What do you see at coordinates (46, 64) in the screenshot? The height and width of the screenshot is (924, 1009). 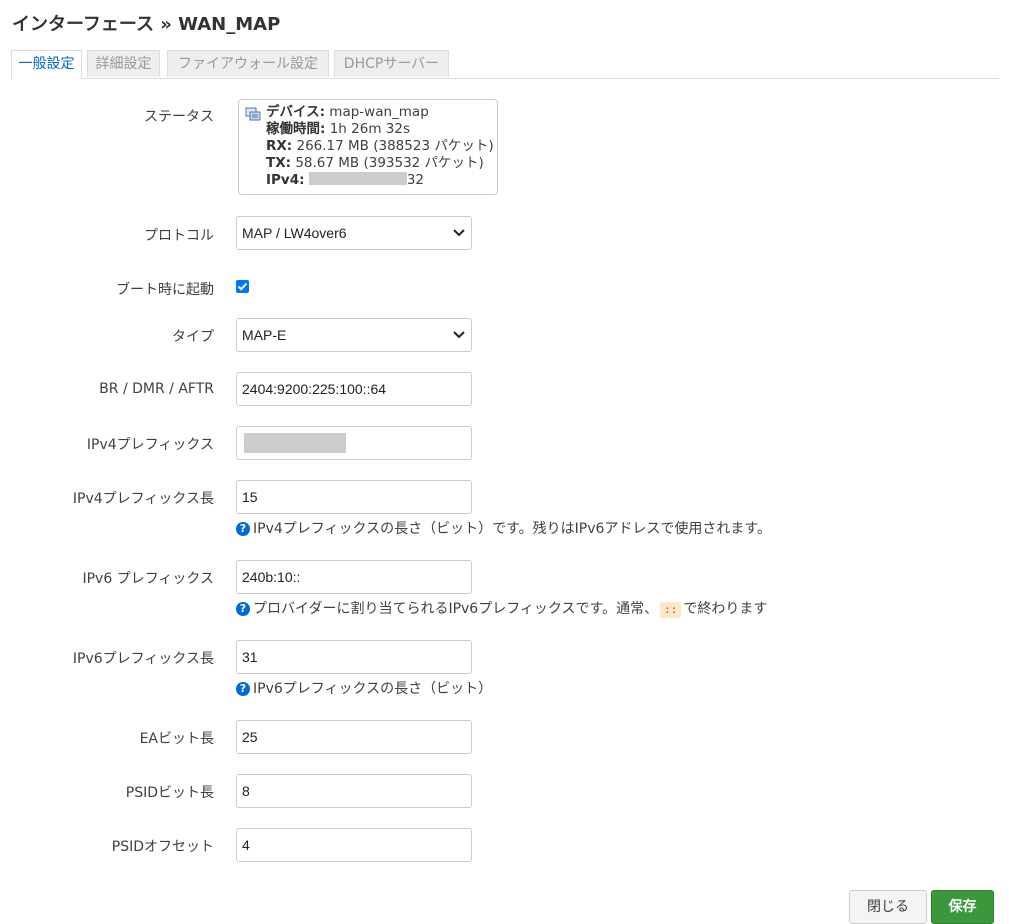 I see `tab-general: 一般設定` at bounding box center [46, 64].